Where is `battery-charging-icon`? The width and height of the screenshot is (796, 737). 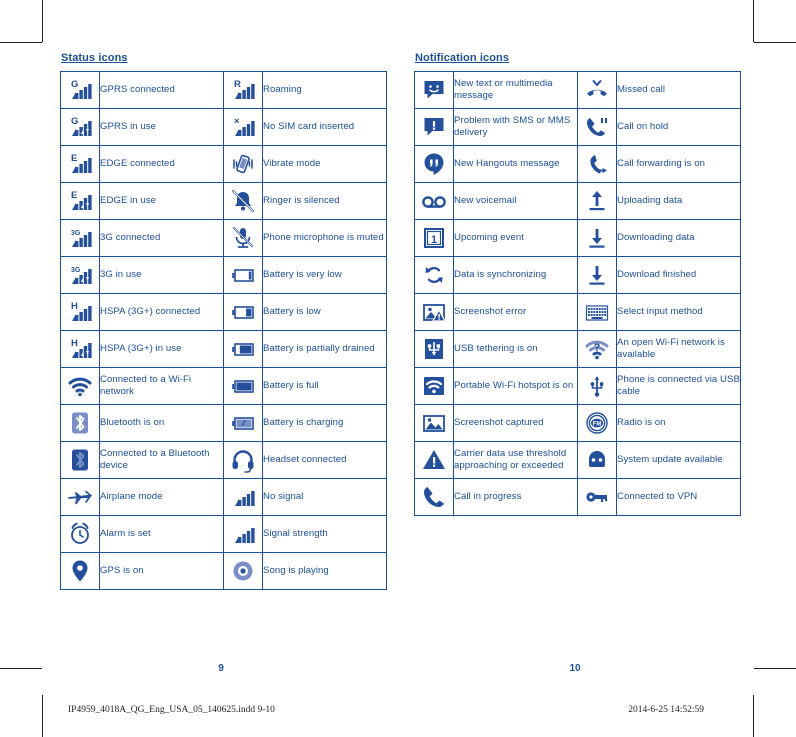 battery-charging-icon is located at coordinates (243, 423).